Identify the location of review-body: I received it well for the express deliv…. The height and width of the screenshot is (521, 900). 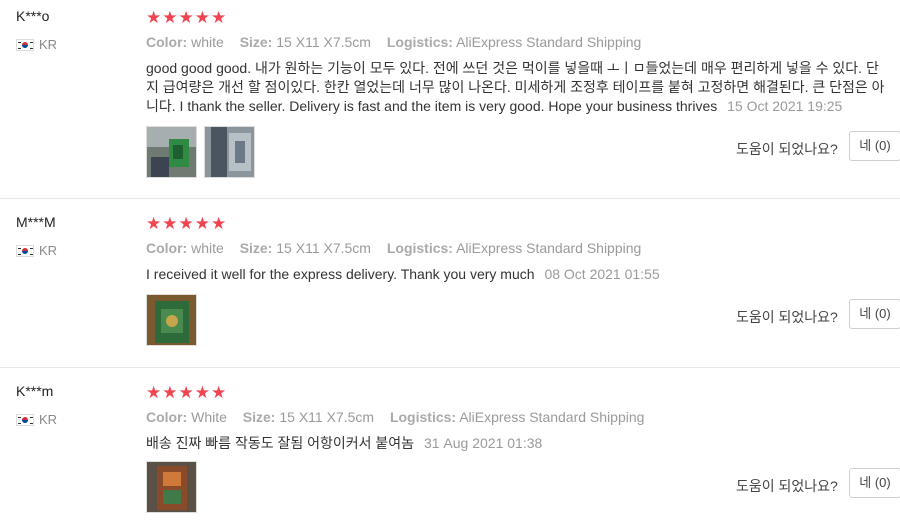
(340, 274).